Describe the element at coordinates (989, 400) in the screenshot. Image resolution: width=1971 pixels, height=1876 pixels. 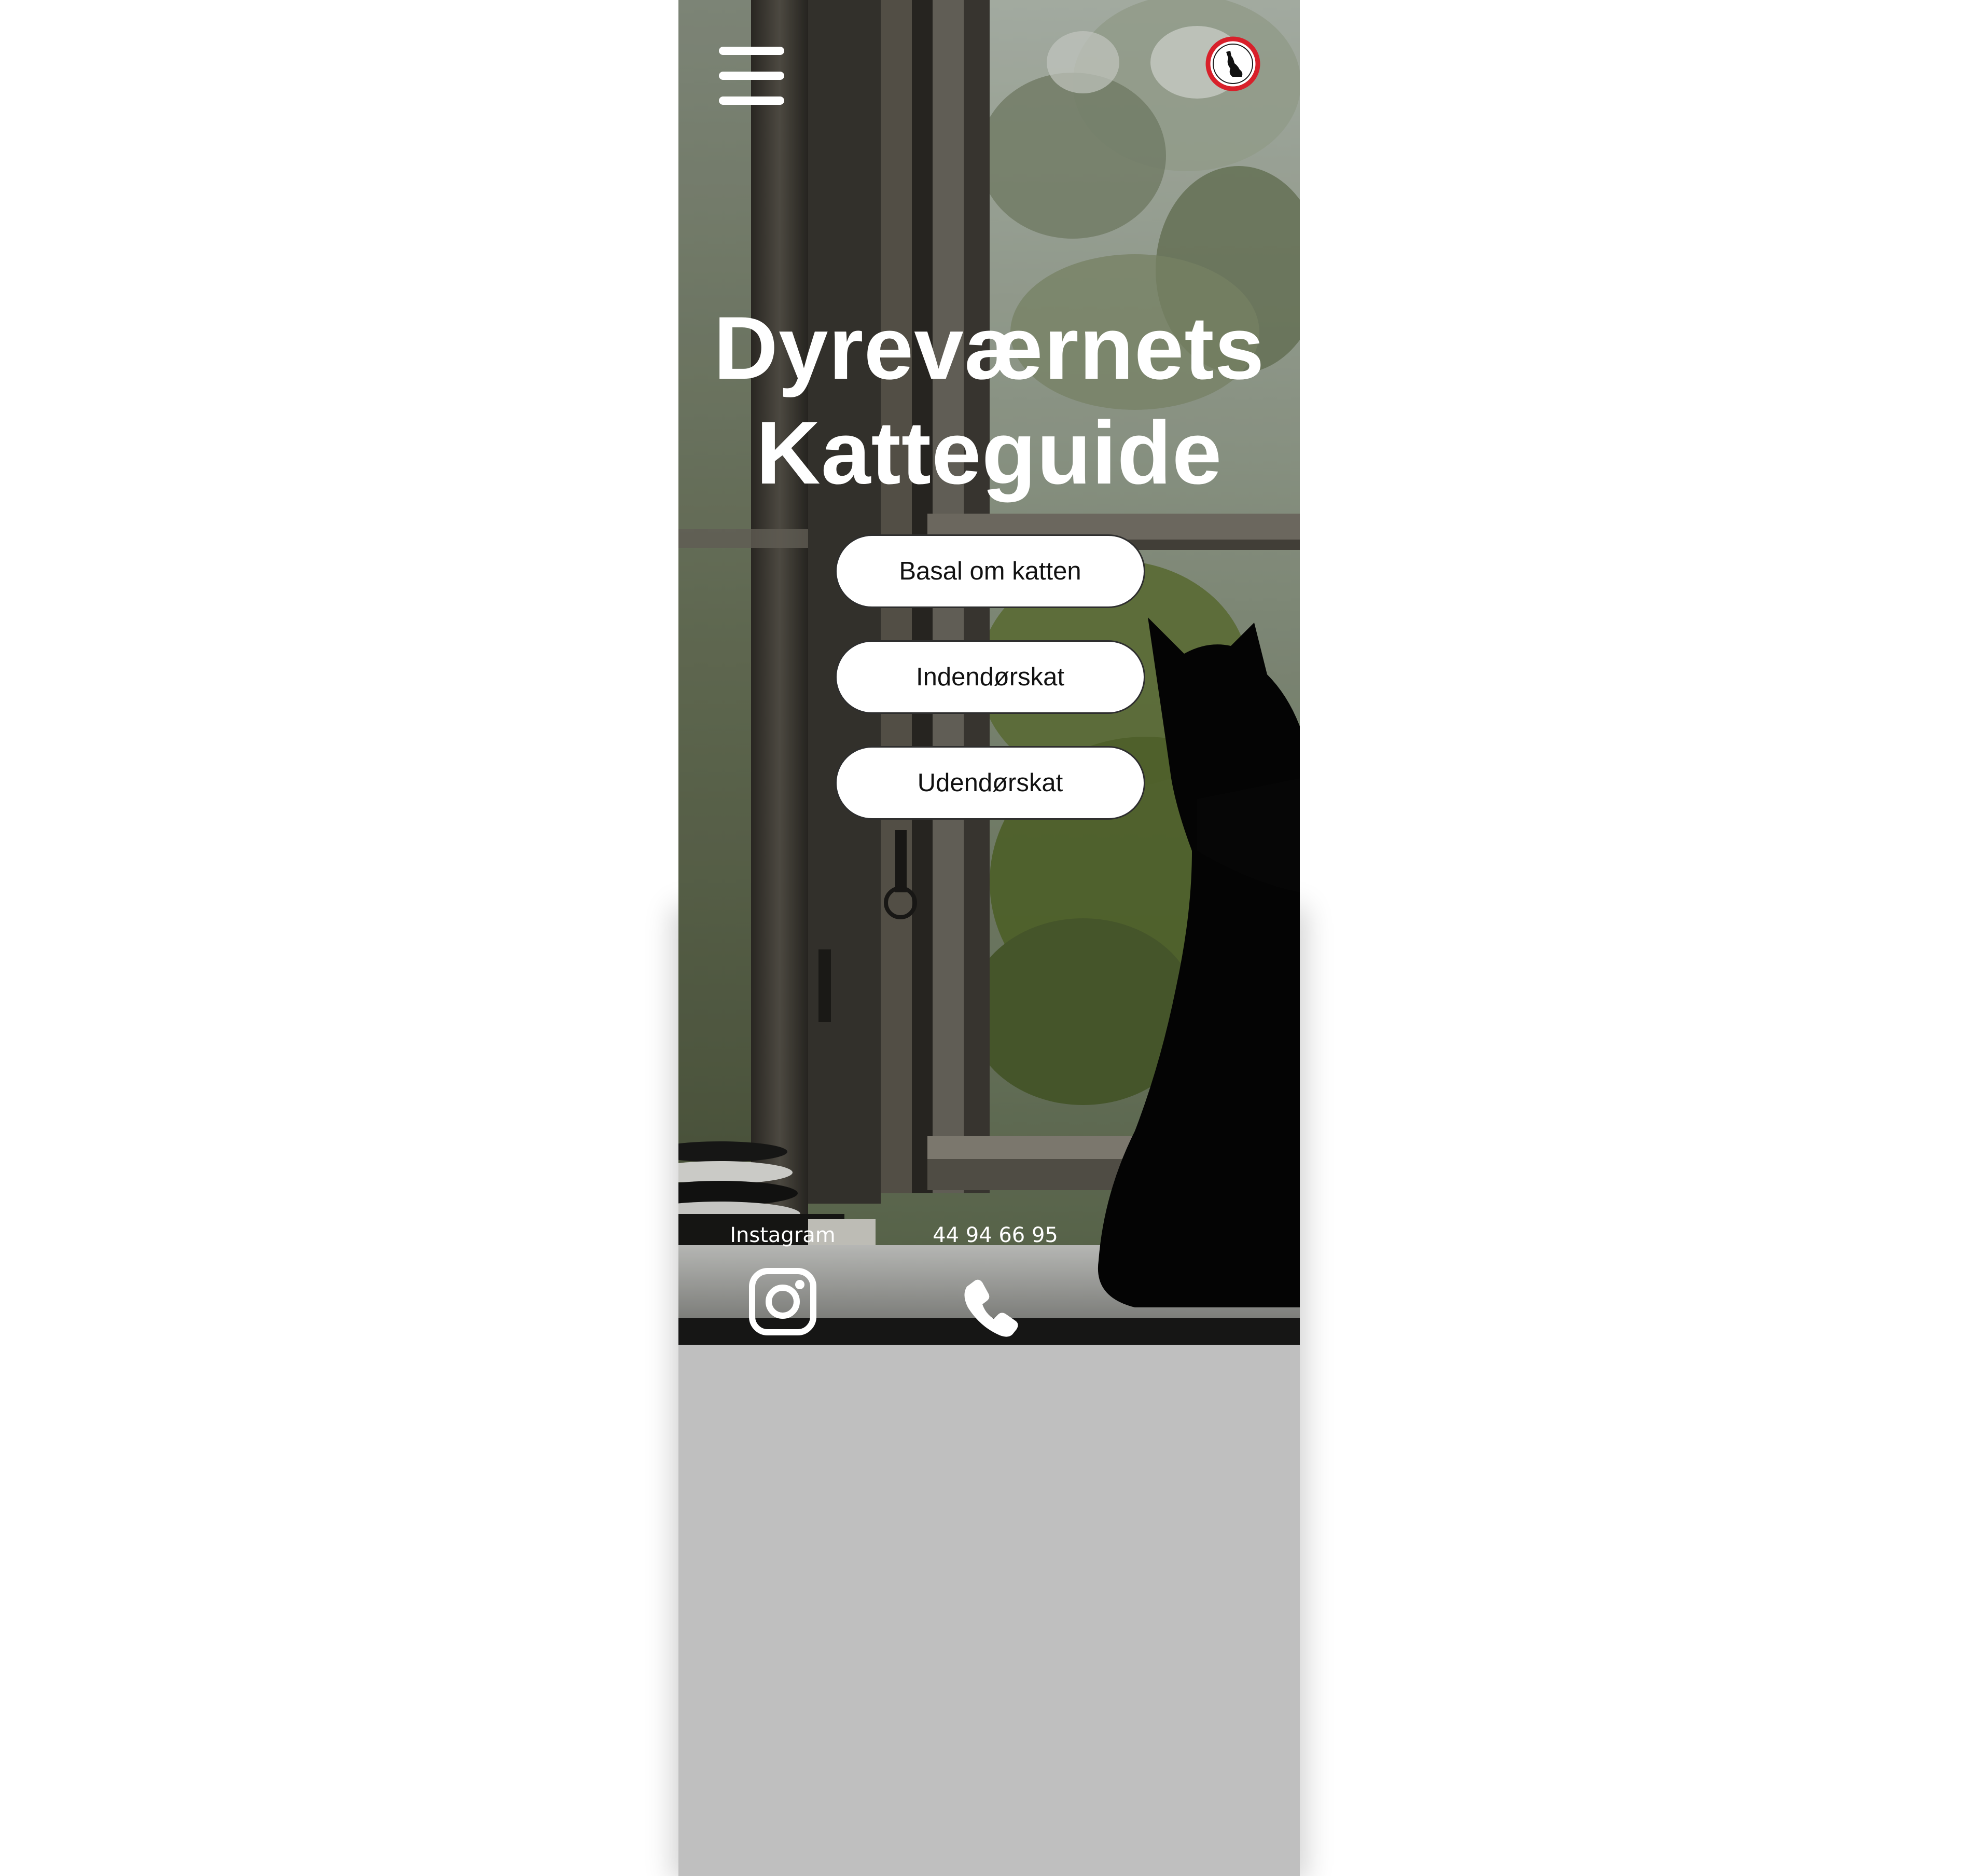
I see `page-title: Dyreværnets Katteguide` at that location.